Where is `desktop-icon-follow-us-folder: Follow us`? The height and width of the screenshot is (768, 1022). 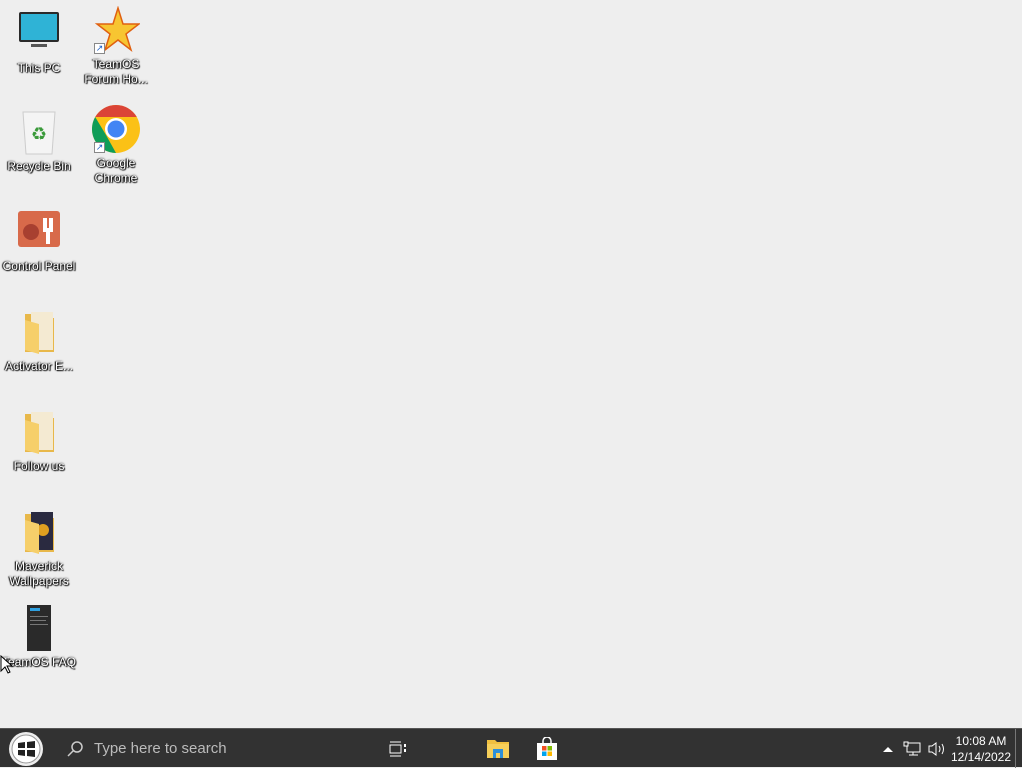 desktop-icon-follow-us-folder: Follow us is located at coordinates (39, 441).